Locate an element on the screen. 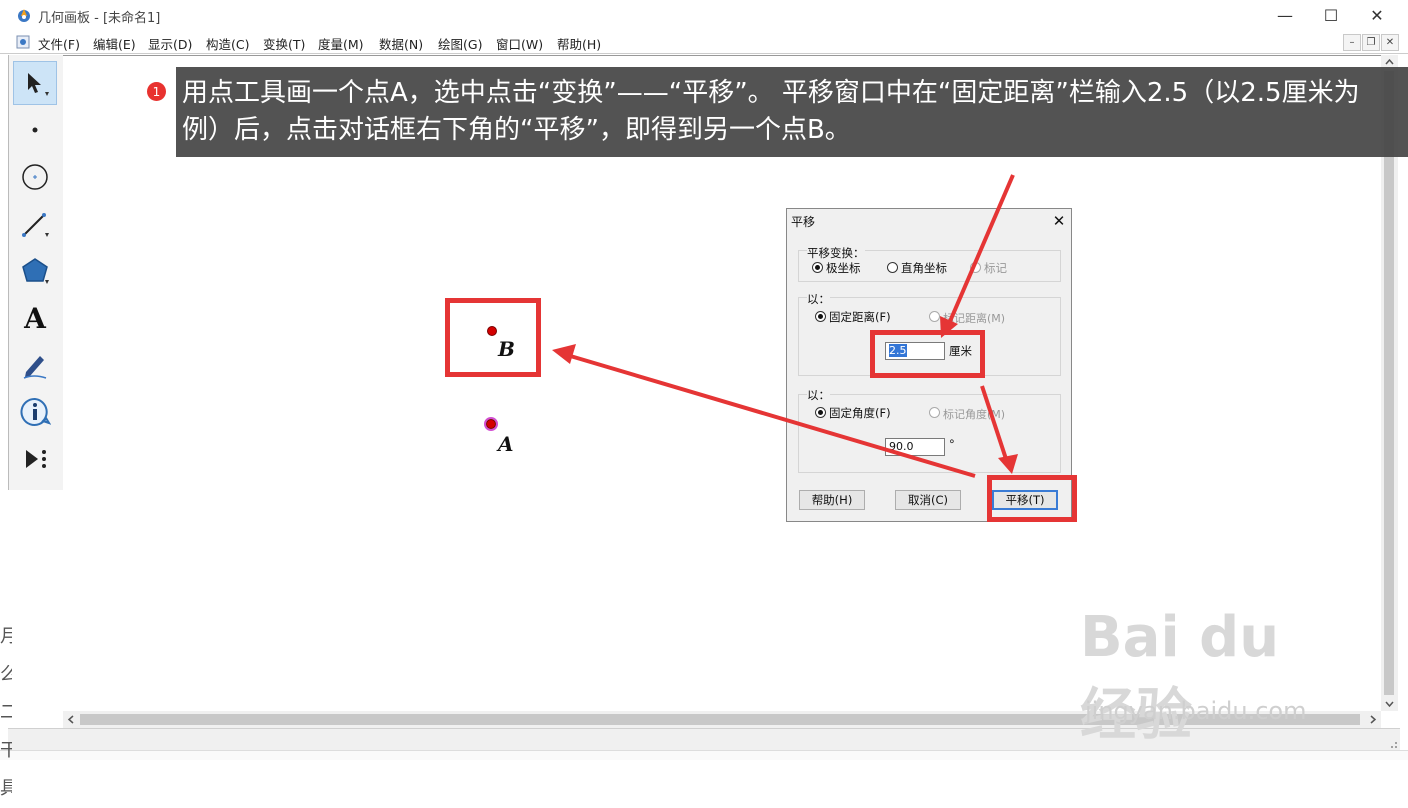 The height and width of the screenshot is (808, 1408). arrowhead-translate-icon is located at coordinates (1008, 464).